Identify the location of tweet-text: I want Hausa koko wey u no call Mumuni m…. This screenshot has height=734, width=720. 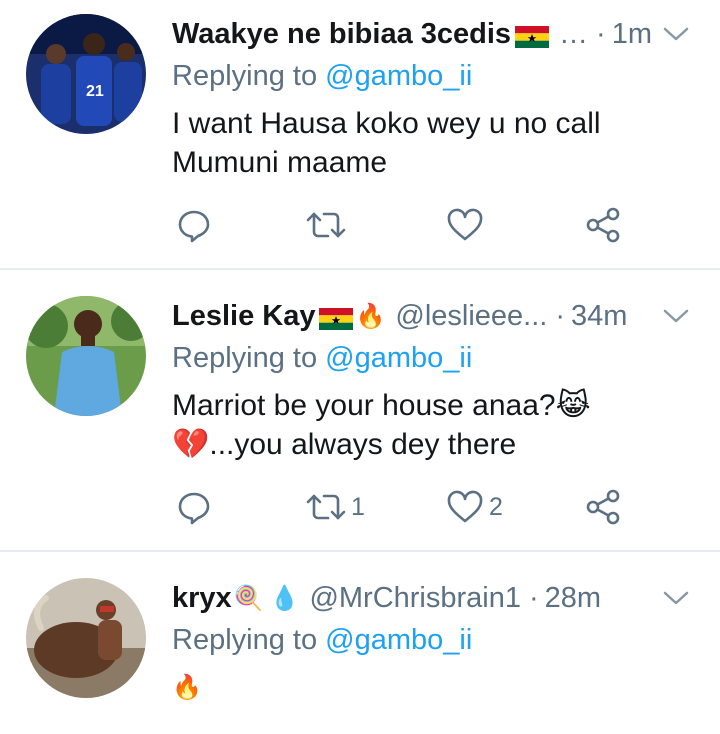
(386, 143).